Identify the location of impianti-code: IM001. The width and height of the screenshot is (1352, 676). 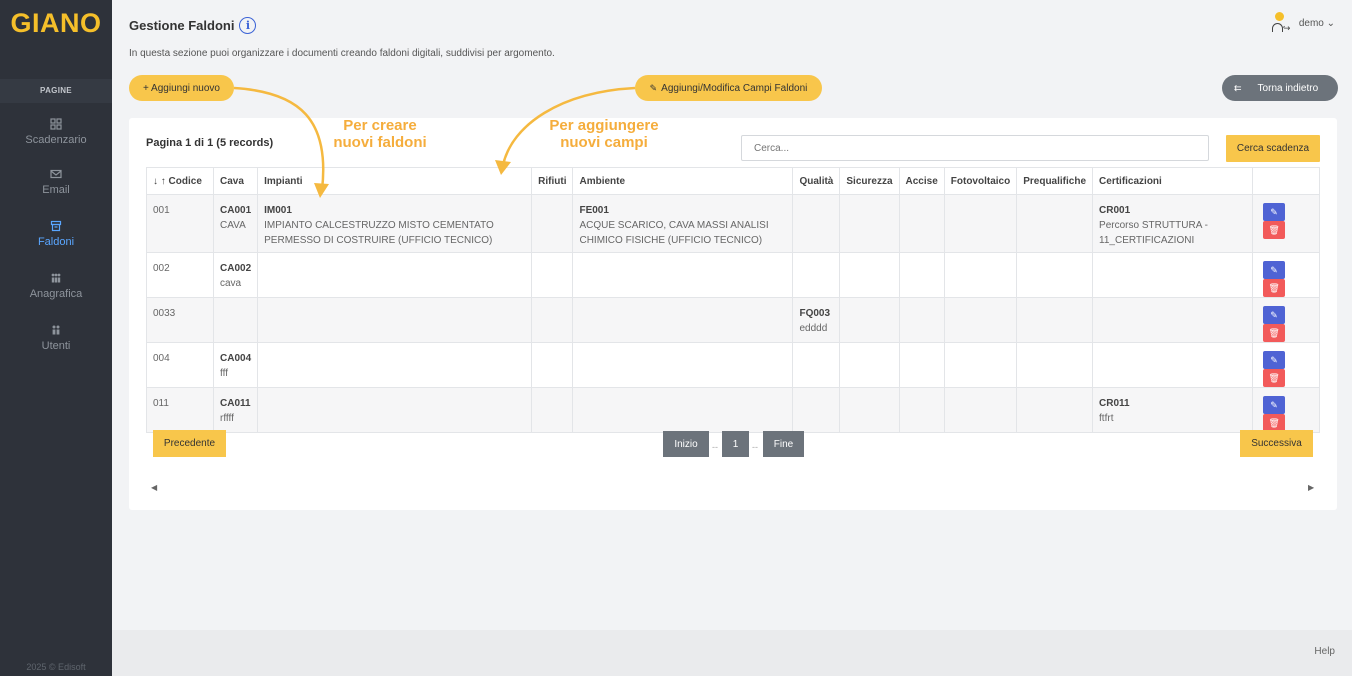
(278, 210).